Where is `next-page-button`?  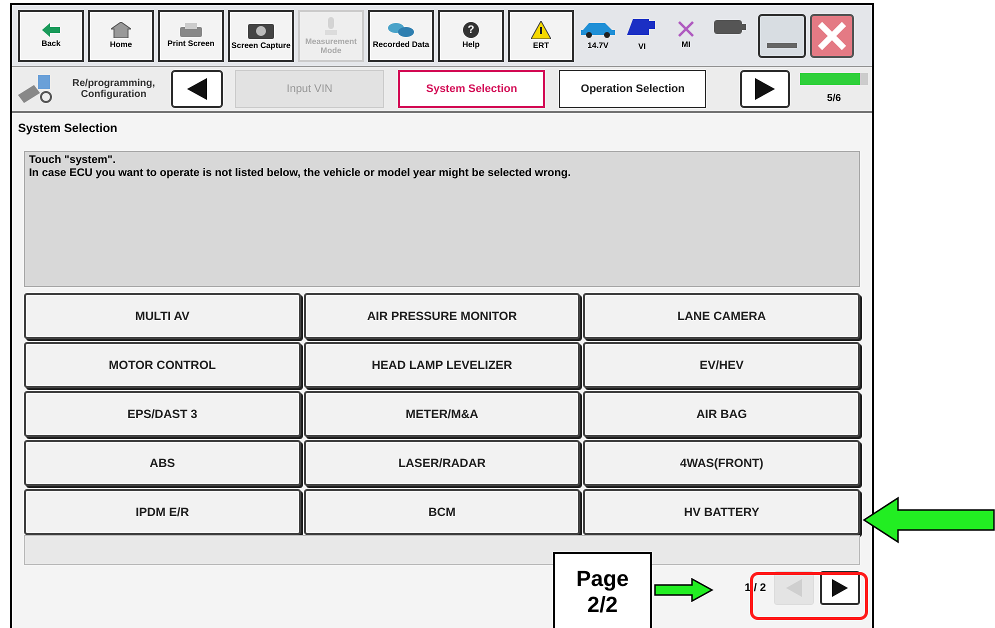 next-page-button is located at coordinates (840, 588).